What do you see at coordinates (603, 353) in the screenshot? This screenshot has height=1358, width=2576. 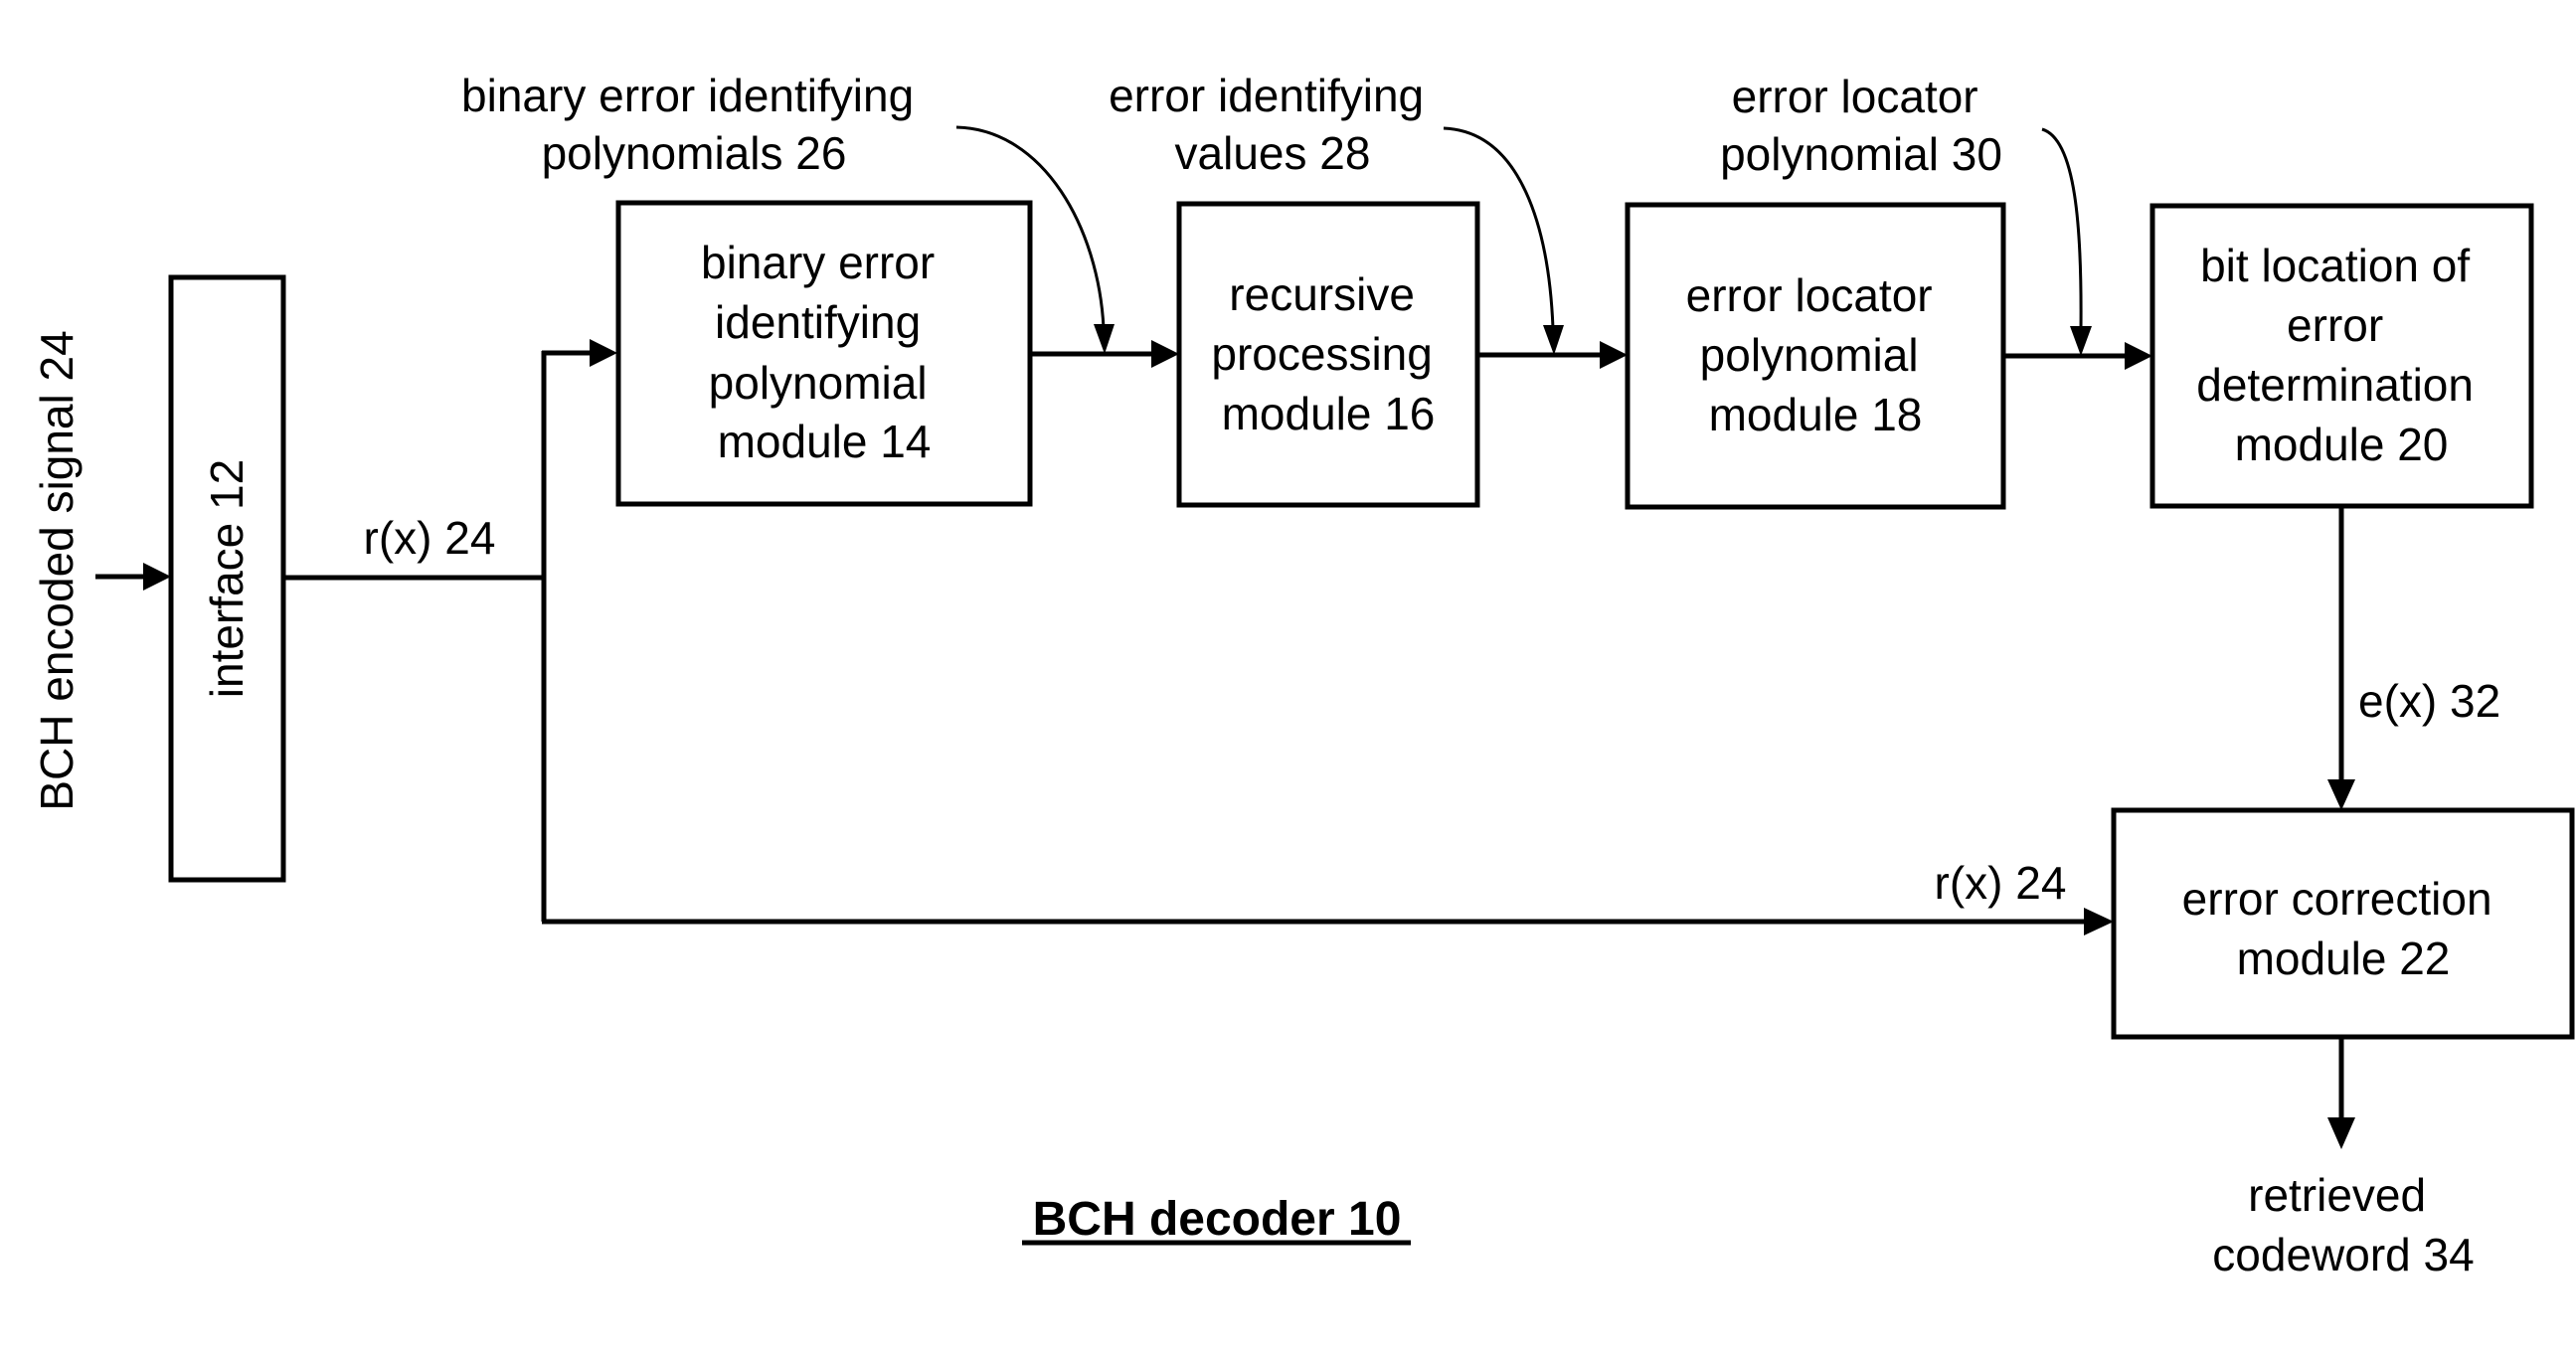 I see `module14-input-arrowhead-icon` at bounding box center [603, 353].